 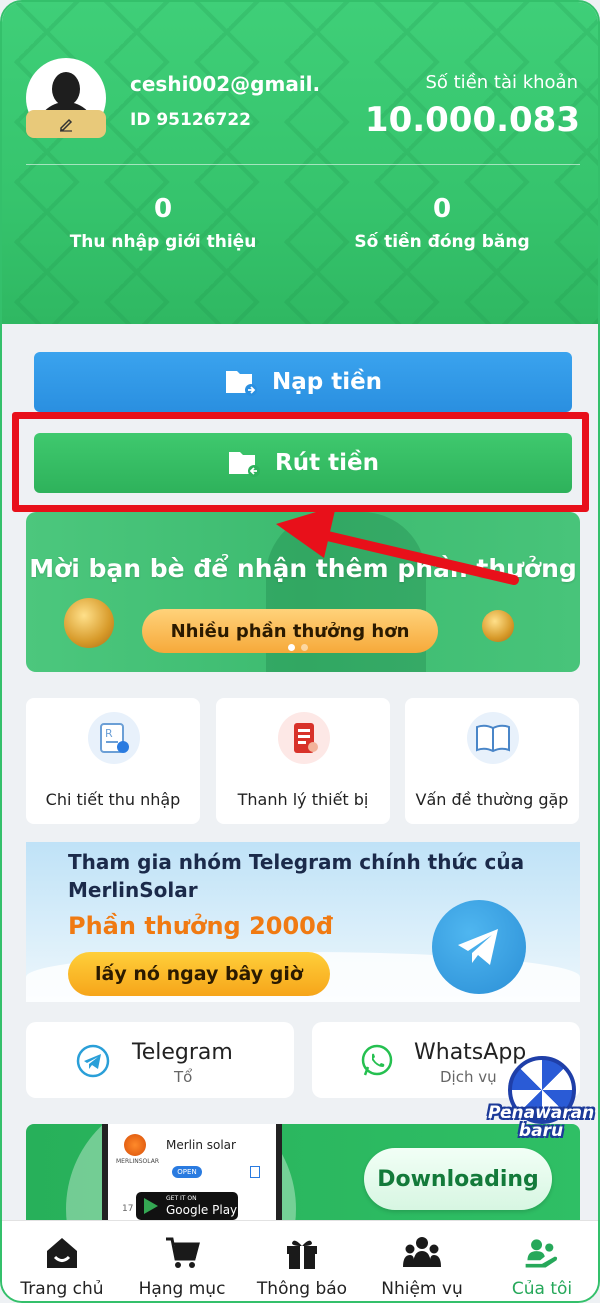 What do you see at coordinates (62, 1253) in the screenshot?
I see `home-icon` at bounding box center [62, 1253].